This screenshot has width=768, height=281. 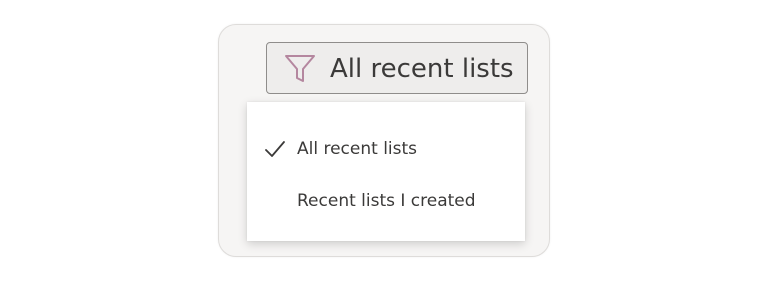 I want to click on filter-dropdown-button: All recent lists, so click(x=397, y=68).